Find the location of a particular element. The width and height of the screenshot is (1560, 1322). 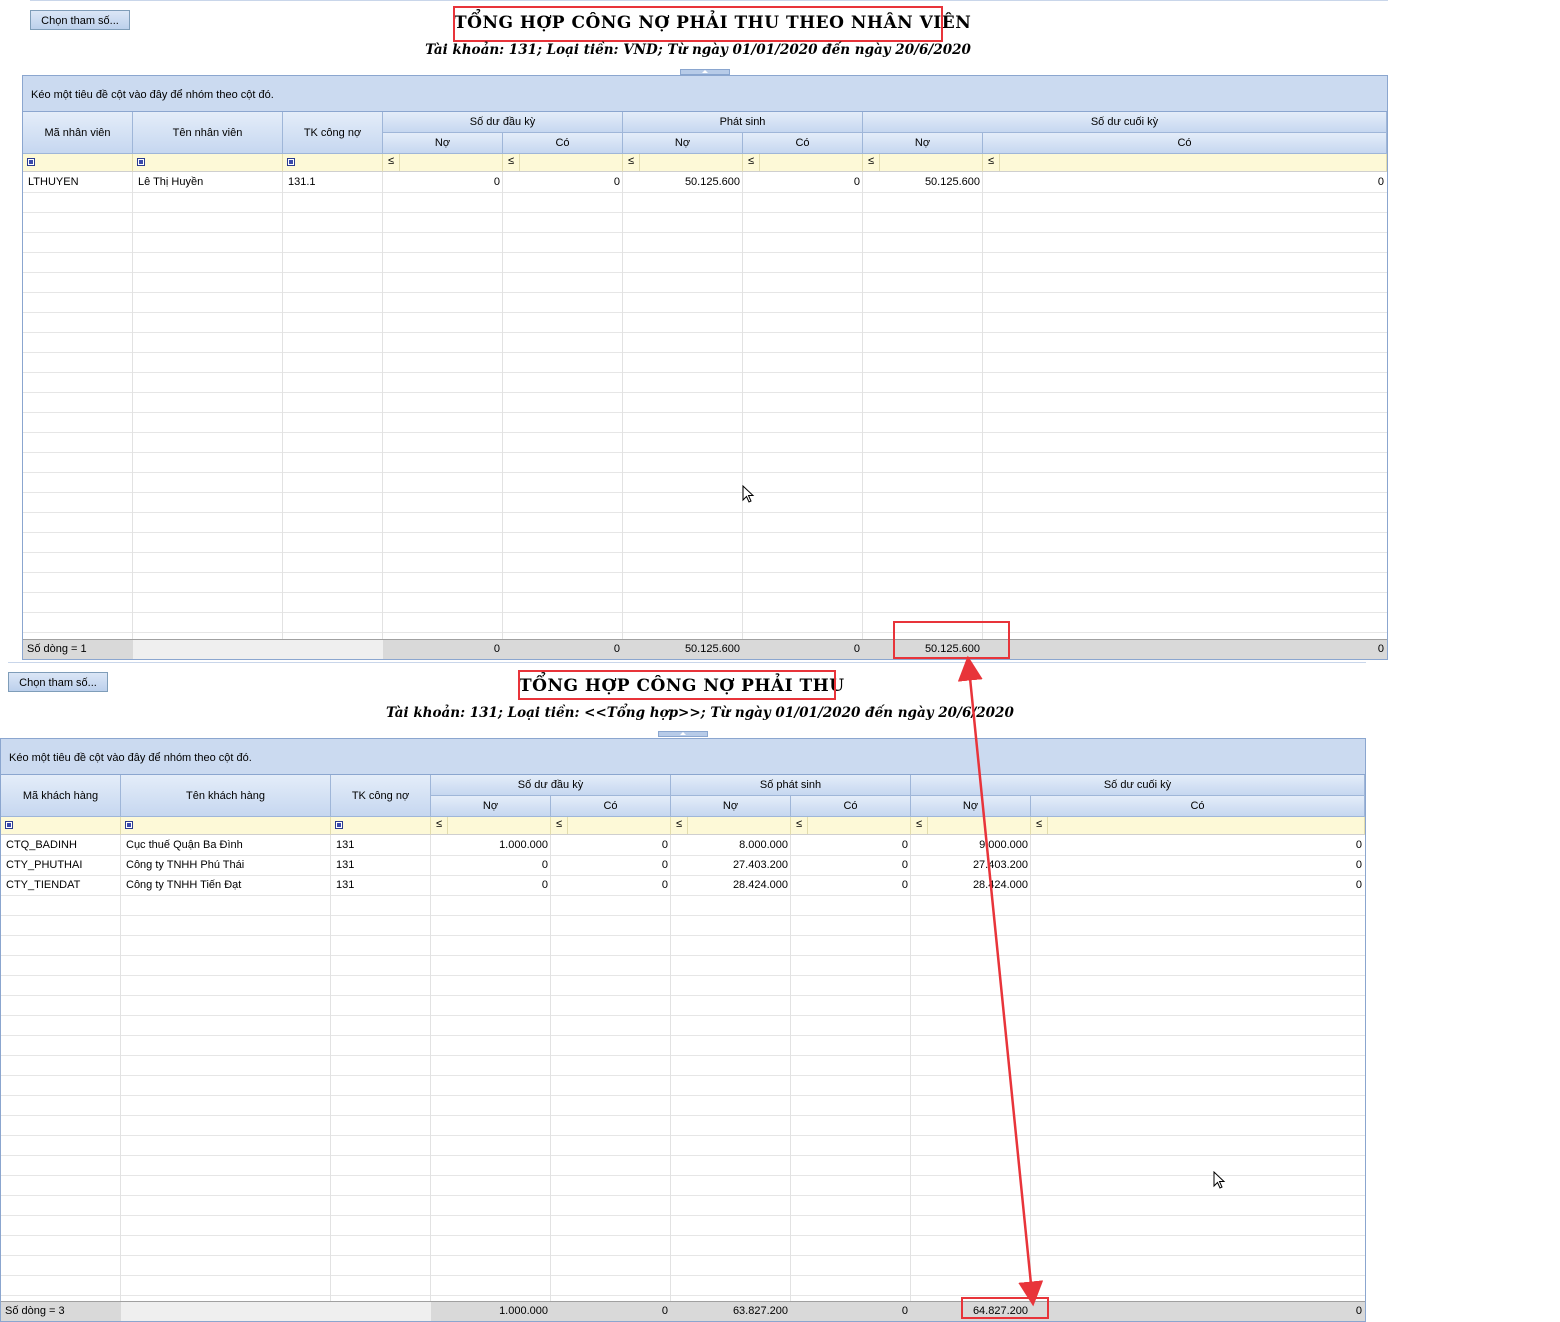

comparison-arrow is located at coordinates (1000, 981).